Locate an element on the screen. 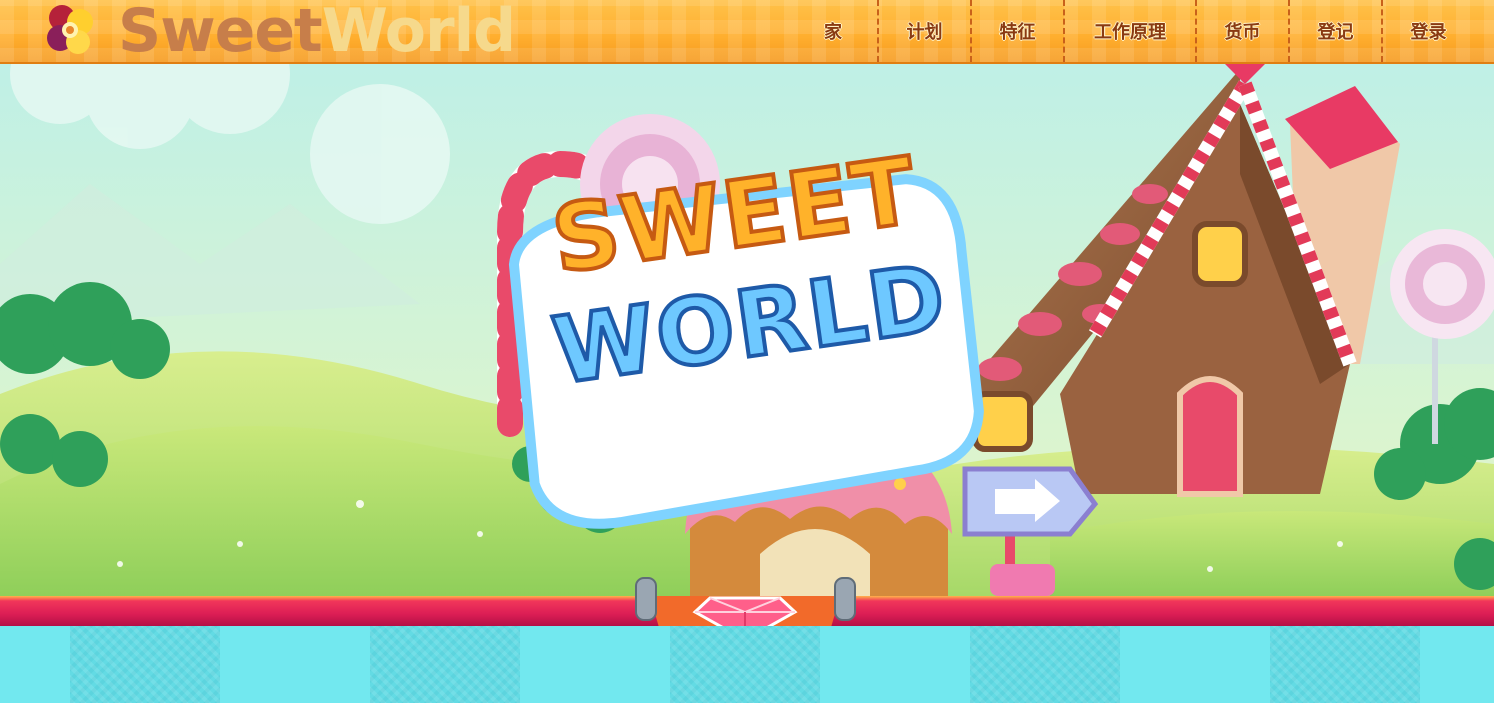 This screenshot has height=703, width=1494. nav-item-home: 家 is located at coordinates (833, 31).